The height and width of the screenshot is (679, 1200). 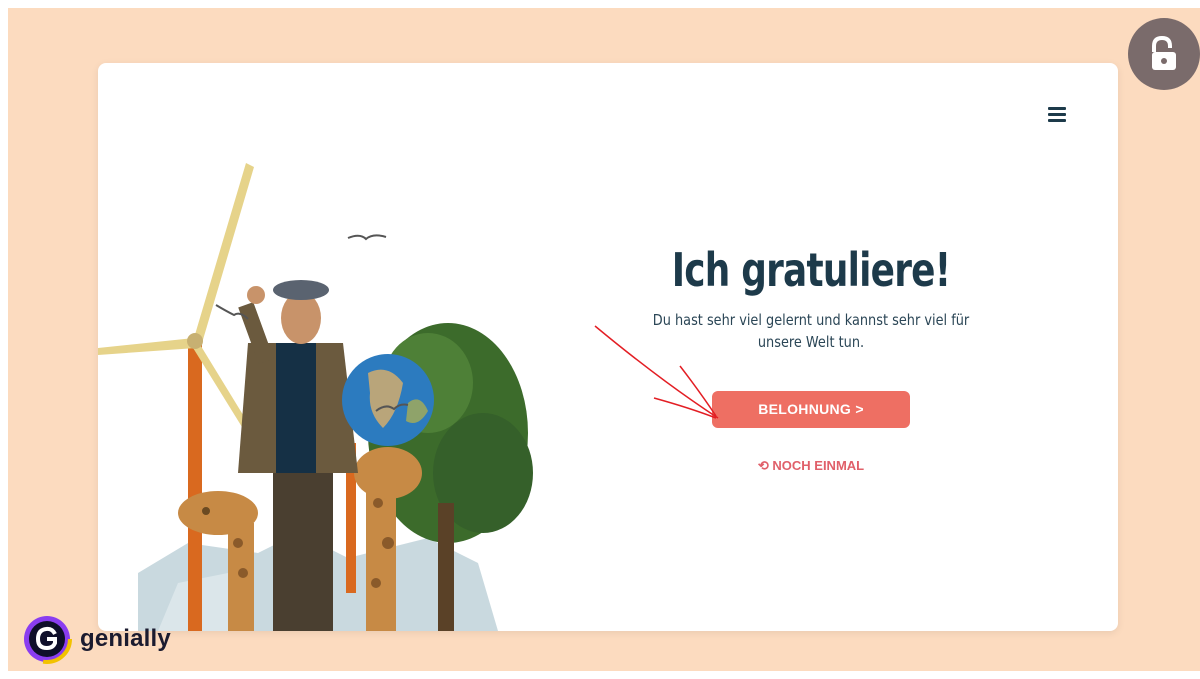 What do you see at coordinates (1164, 54) in the screenshot?
I see `unlock-hand-icon` at bounding box center [1164, 54].